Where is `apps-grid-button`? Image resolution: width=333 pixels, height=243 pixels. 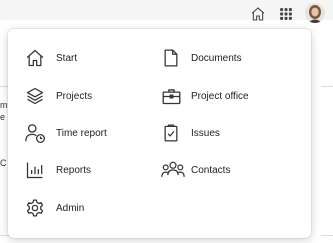 apps-grid-button is located at coordinates (286, 14).